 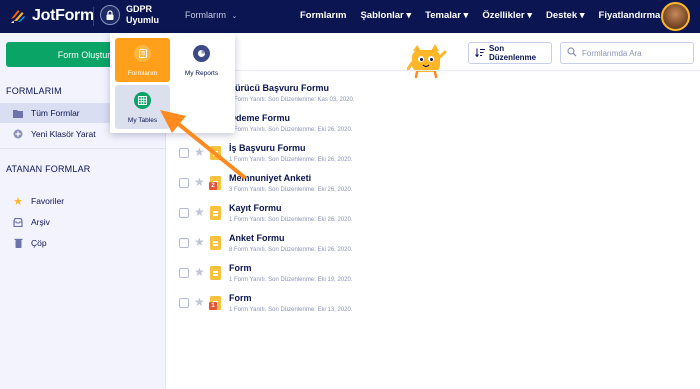 What do you see at coordinates (385, 15) in the screenshot?
I see `nav-templates: Şablonlar ▾` at bounding box center [385, 15].